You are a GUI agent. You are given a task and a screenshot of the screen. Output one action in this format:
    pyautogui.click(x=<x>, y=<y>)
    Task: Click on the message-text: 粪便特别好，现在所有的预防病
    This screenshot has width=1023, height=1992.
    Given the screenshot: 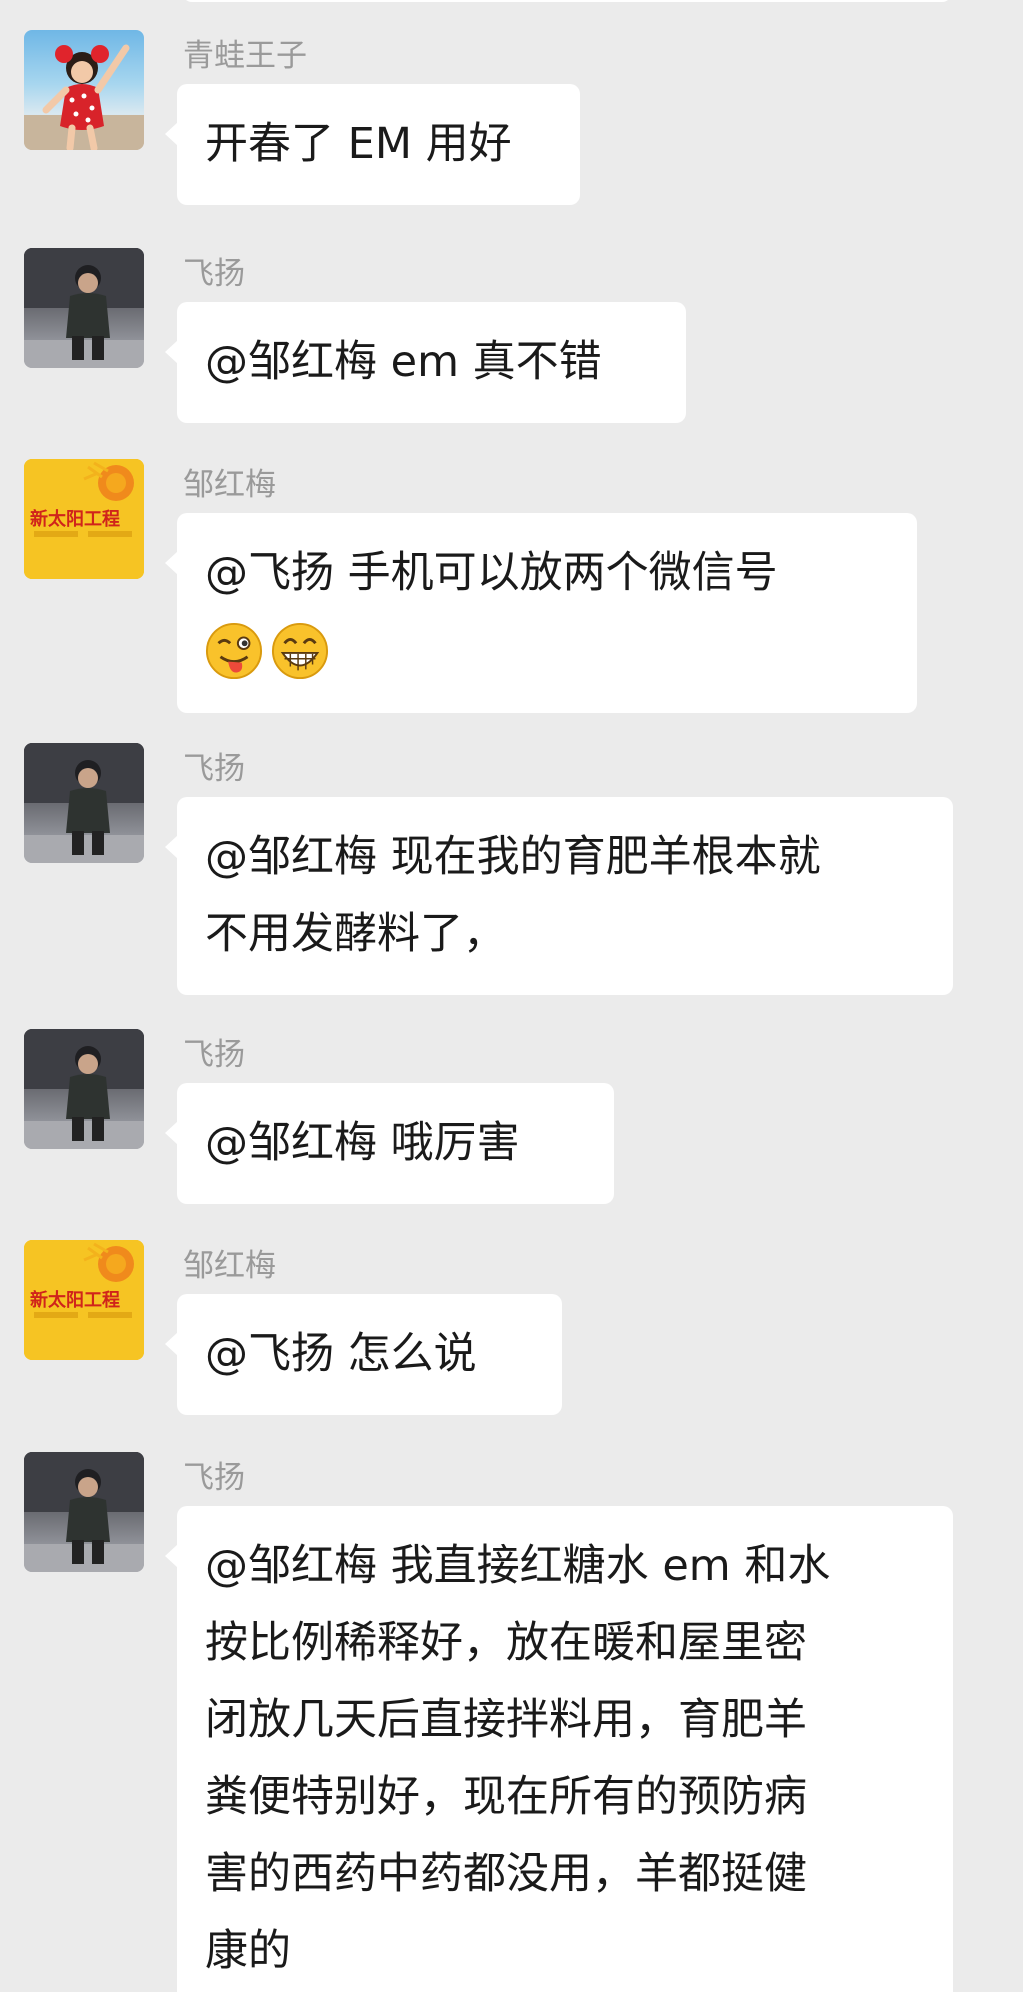 What is the action you would take?
    pyautogui.click(x=506, y=1797)
    